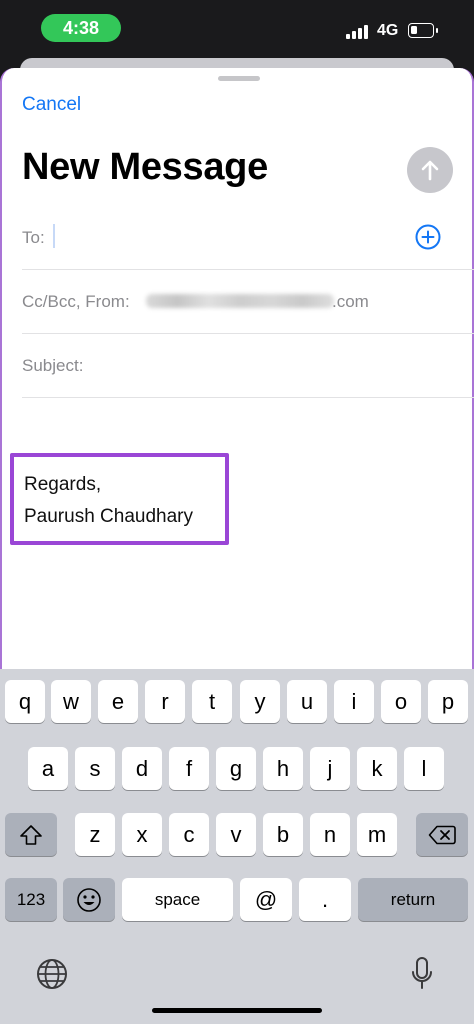  Describe the element at coordinates (240, 301) in the screenshot. I see `redacted-email` at that location.